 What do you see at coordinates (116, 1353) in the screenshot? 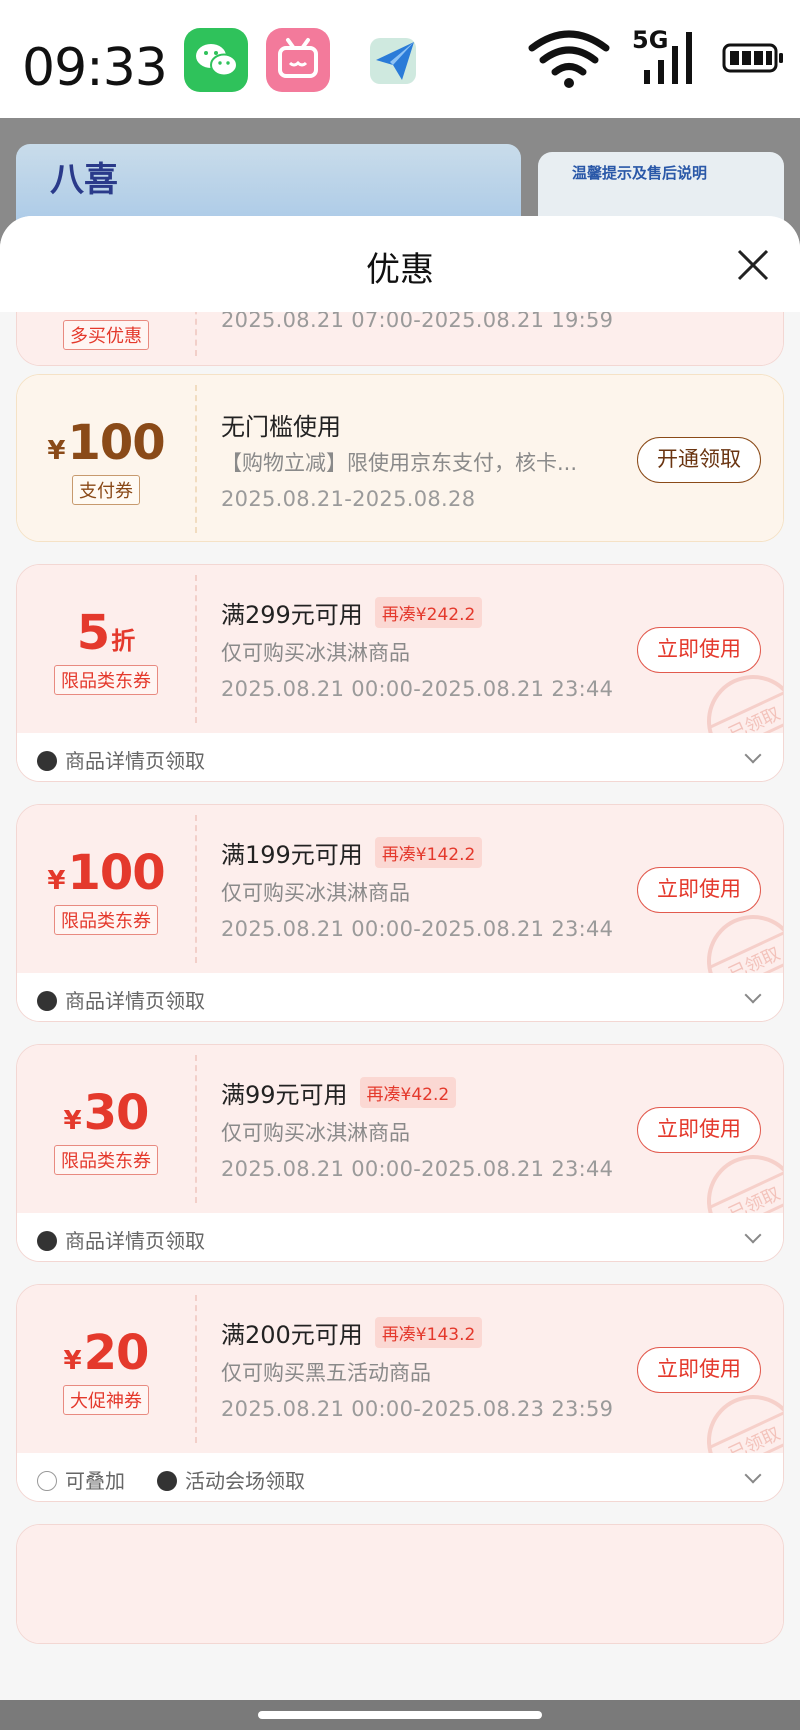
I see `coupon-amount: 20` at bounding box center [116, 1353].